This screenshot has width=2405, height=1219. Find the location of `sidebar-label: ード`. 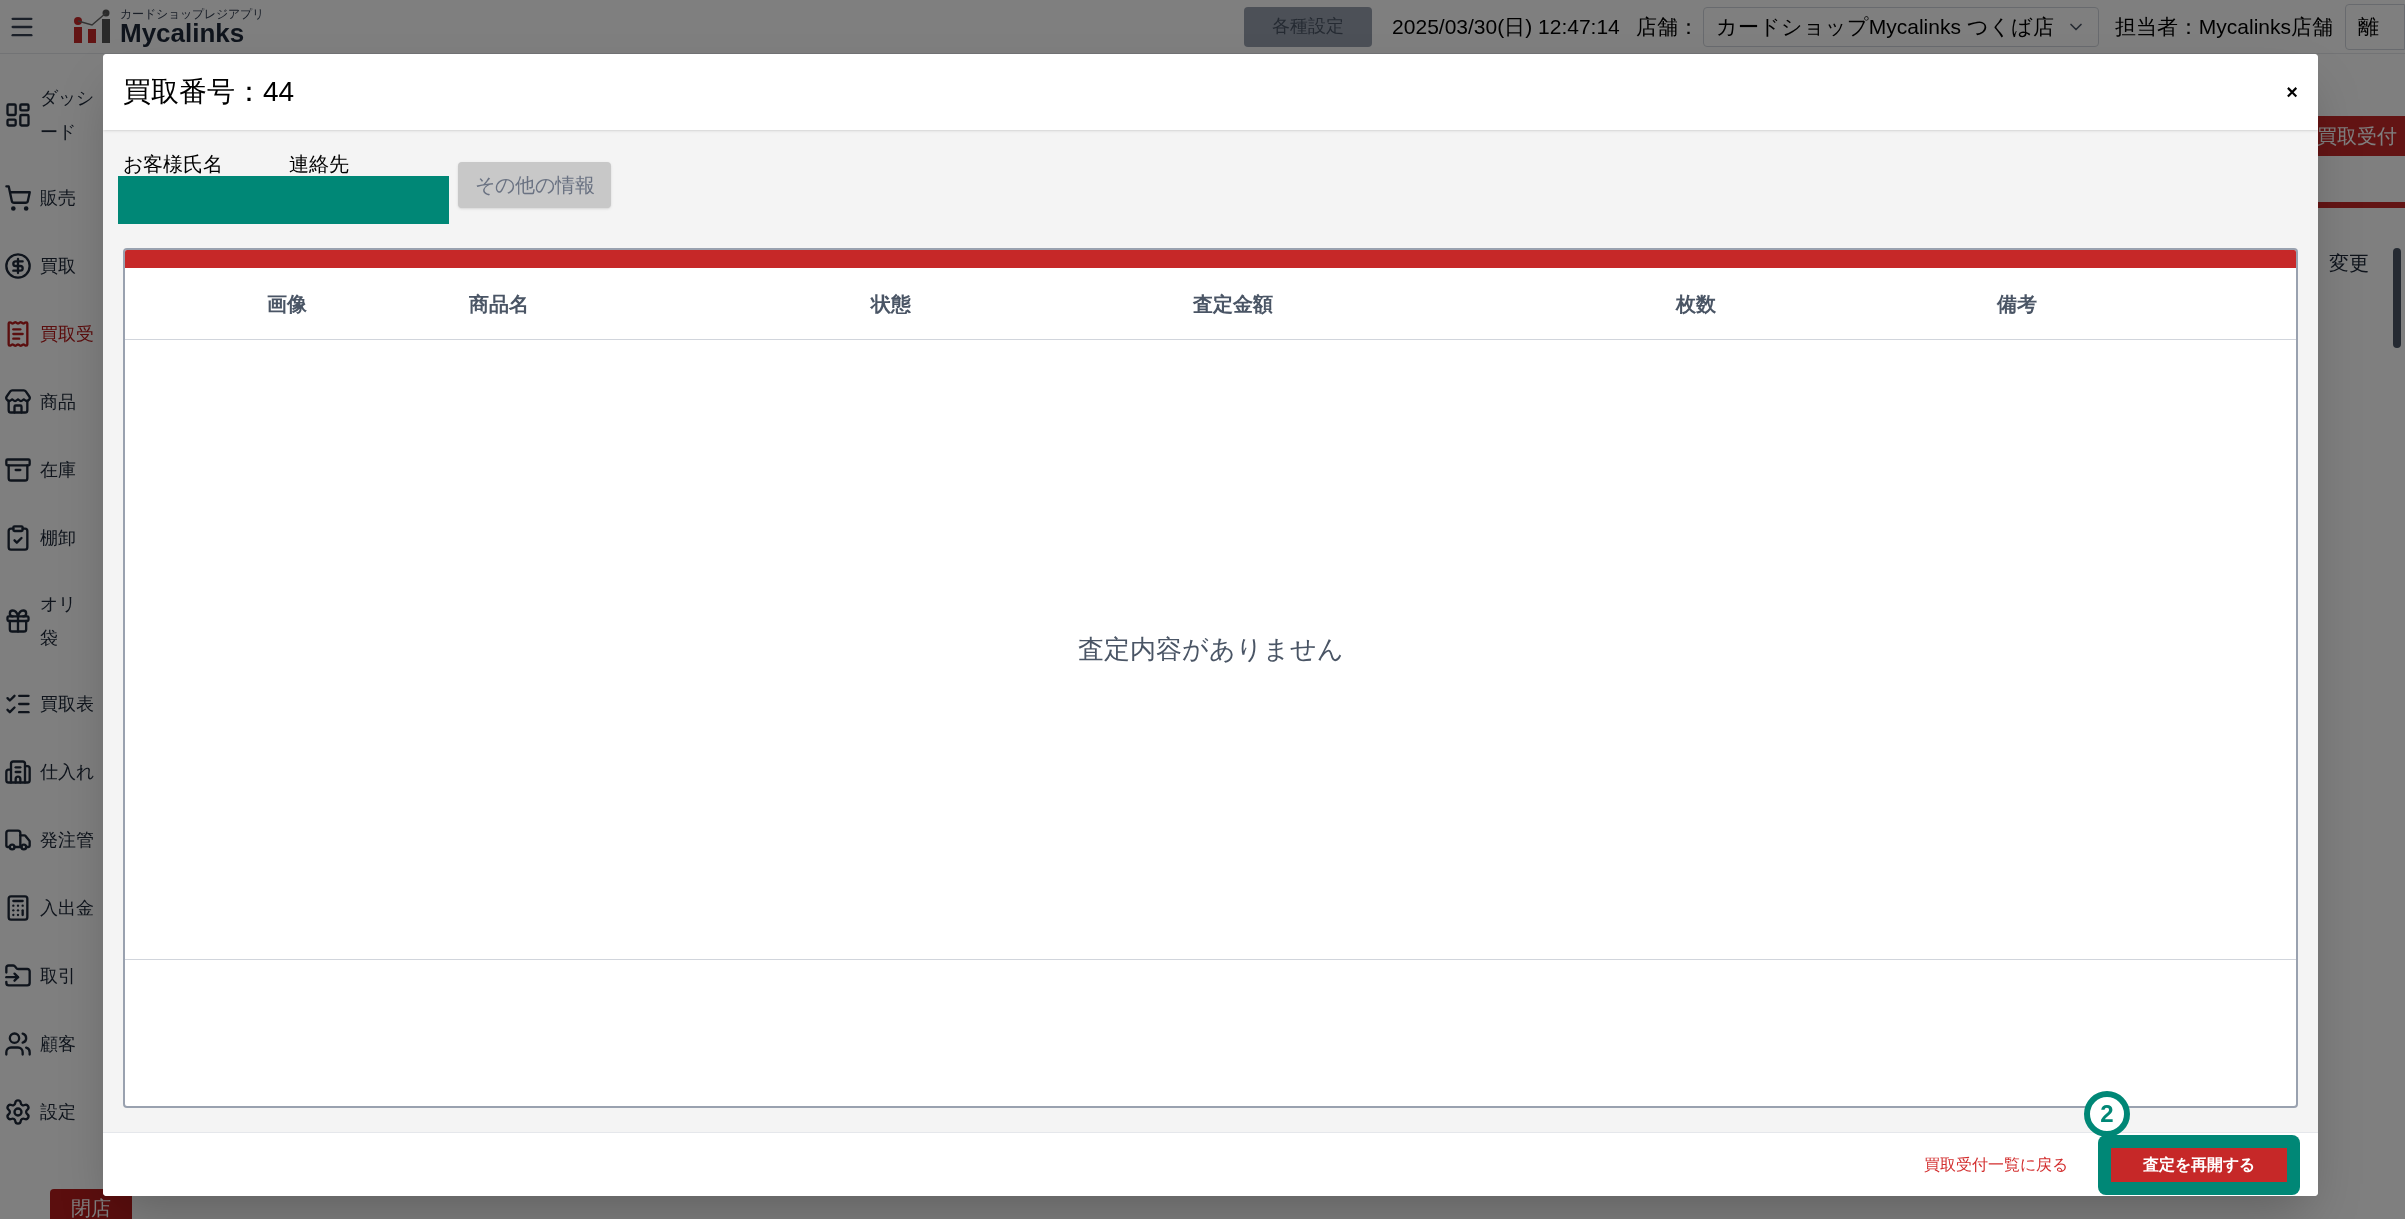

sidebar-label: ード is located at coordinates (58, 132).